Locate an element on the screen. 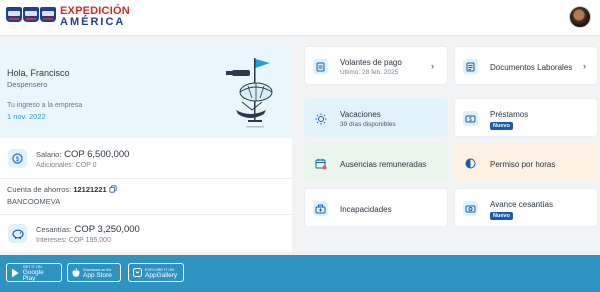  appgallery-big: AppGallery is located at coordinates (161, 275).